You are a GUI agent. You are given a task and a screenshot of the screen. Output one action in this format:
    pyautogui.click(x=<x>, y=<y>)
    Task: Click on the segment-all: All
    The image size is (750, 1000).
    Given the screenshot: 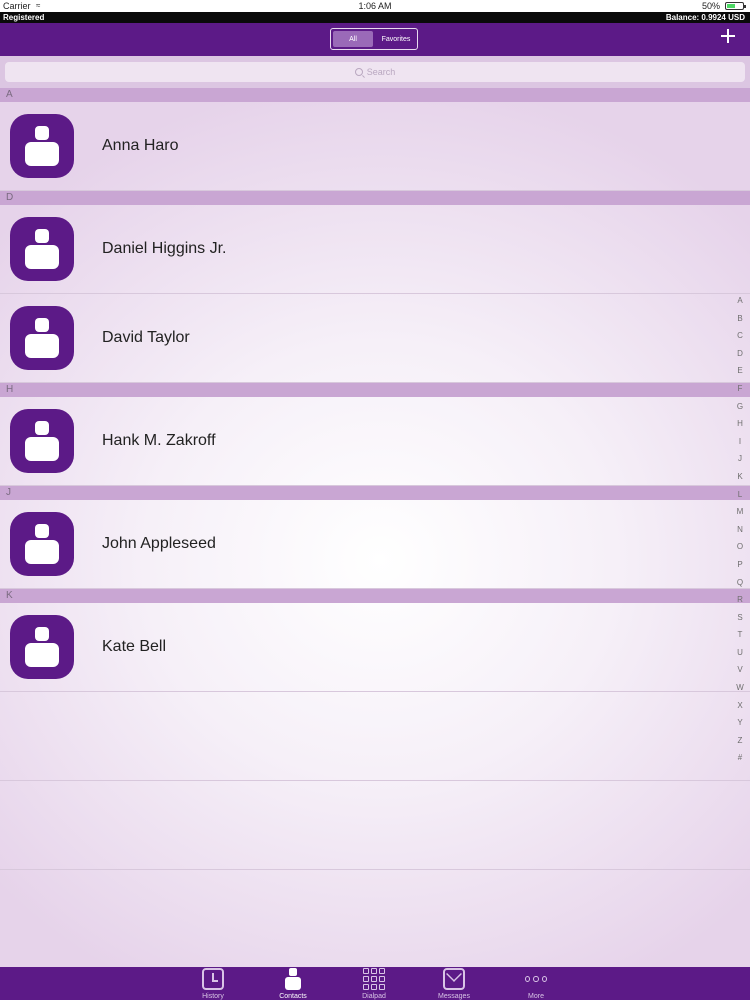 What is the action you would take?
    pyautogui.click(x=353, y=39)
    